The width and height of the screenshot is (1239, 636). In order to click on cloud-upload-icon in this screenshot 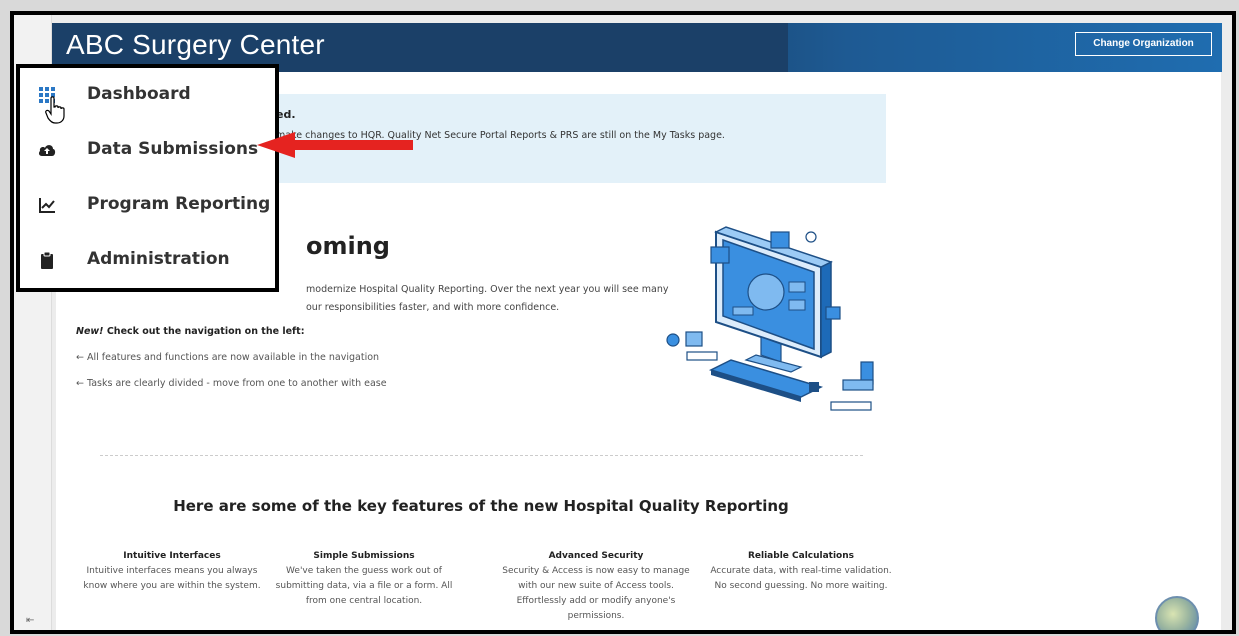, I will do `click(47, 150)`.